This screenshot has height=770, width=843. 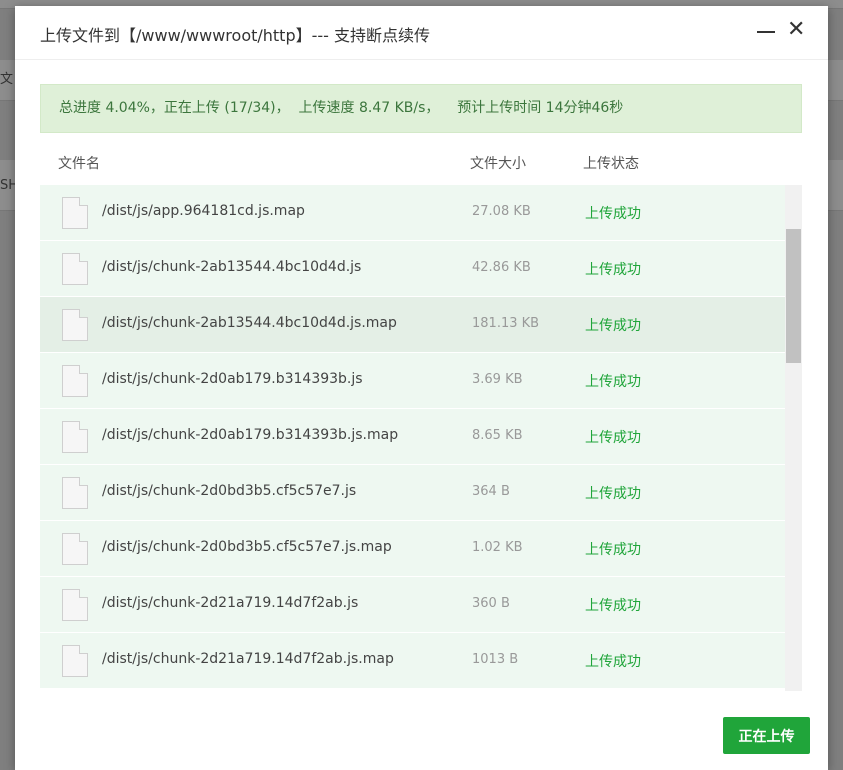 I want to click on file-name: /dist/js/chunk-2d0bd3b5.cf5c57e7.js, so click(x=229, y=491).